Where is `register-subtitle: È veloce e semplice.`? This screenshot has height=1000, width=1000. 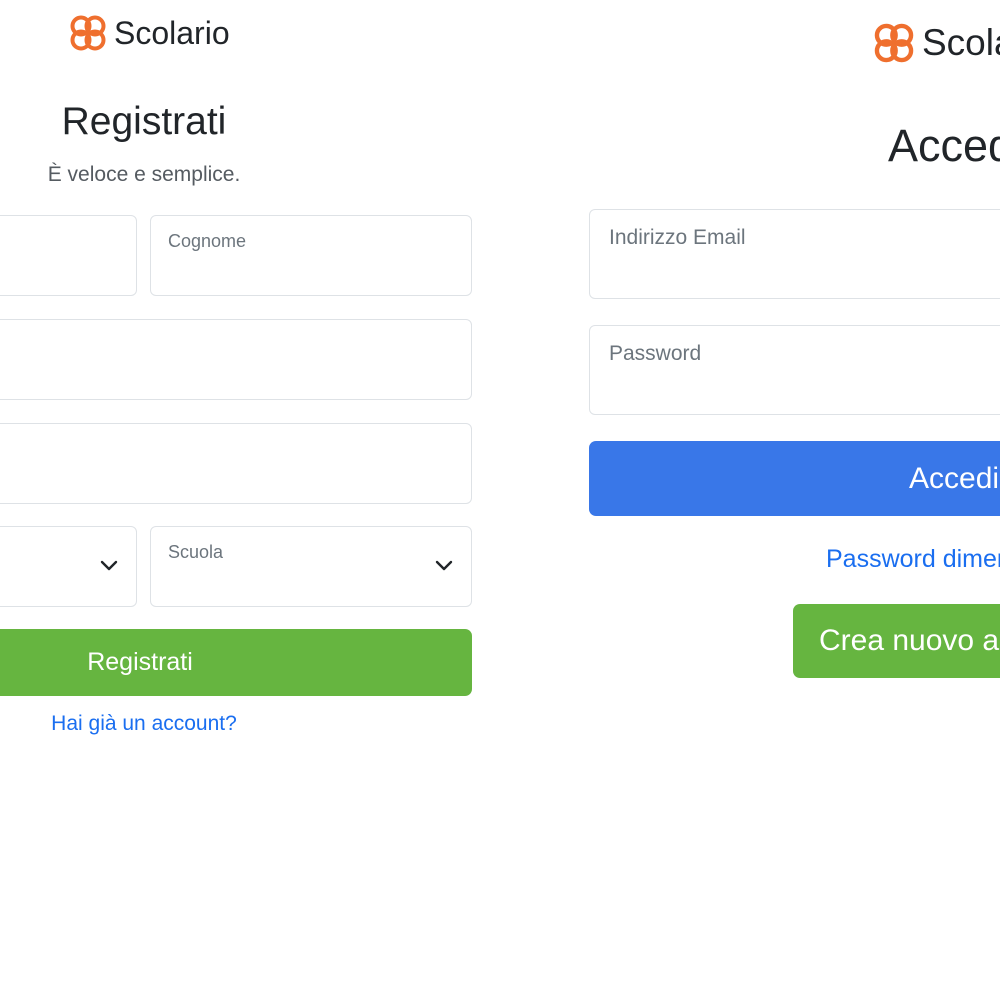 register-subtitle: È veloce e semplice. is located at coordinates (144, 174).